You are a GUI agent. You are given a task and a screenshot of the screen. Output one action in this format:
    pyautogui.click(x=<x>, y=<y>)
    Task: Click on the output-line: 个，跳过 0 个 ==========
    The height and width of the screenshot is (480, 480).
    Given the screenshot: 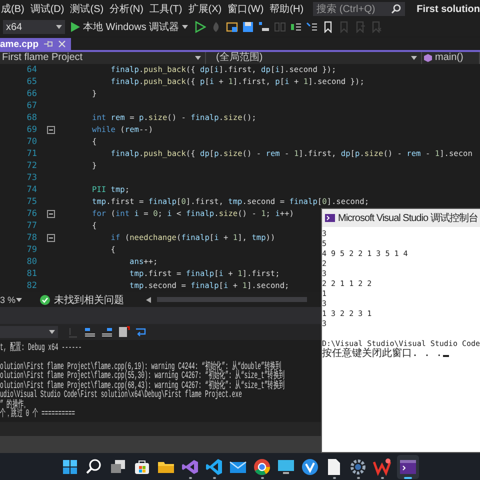 What is the action you would take?
    pyautogui.click(x=38, y=415)
    